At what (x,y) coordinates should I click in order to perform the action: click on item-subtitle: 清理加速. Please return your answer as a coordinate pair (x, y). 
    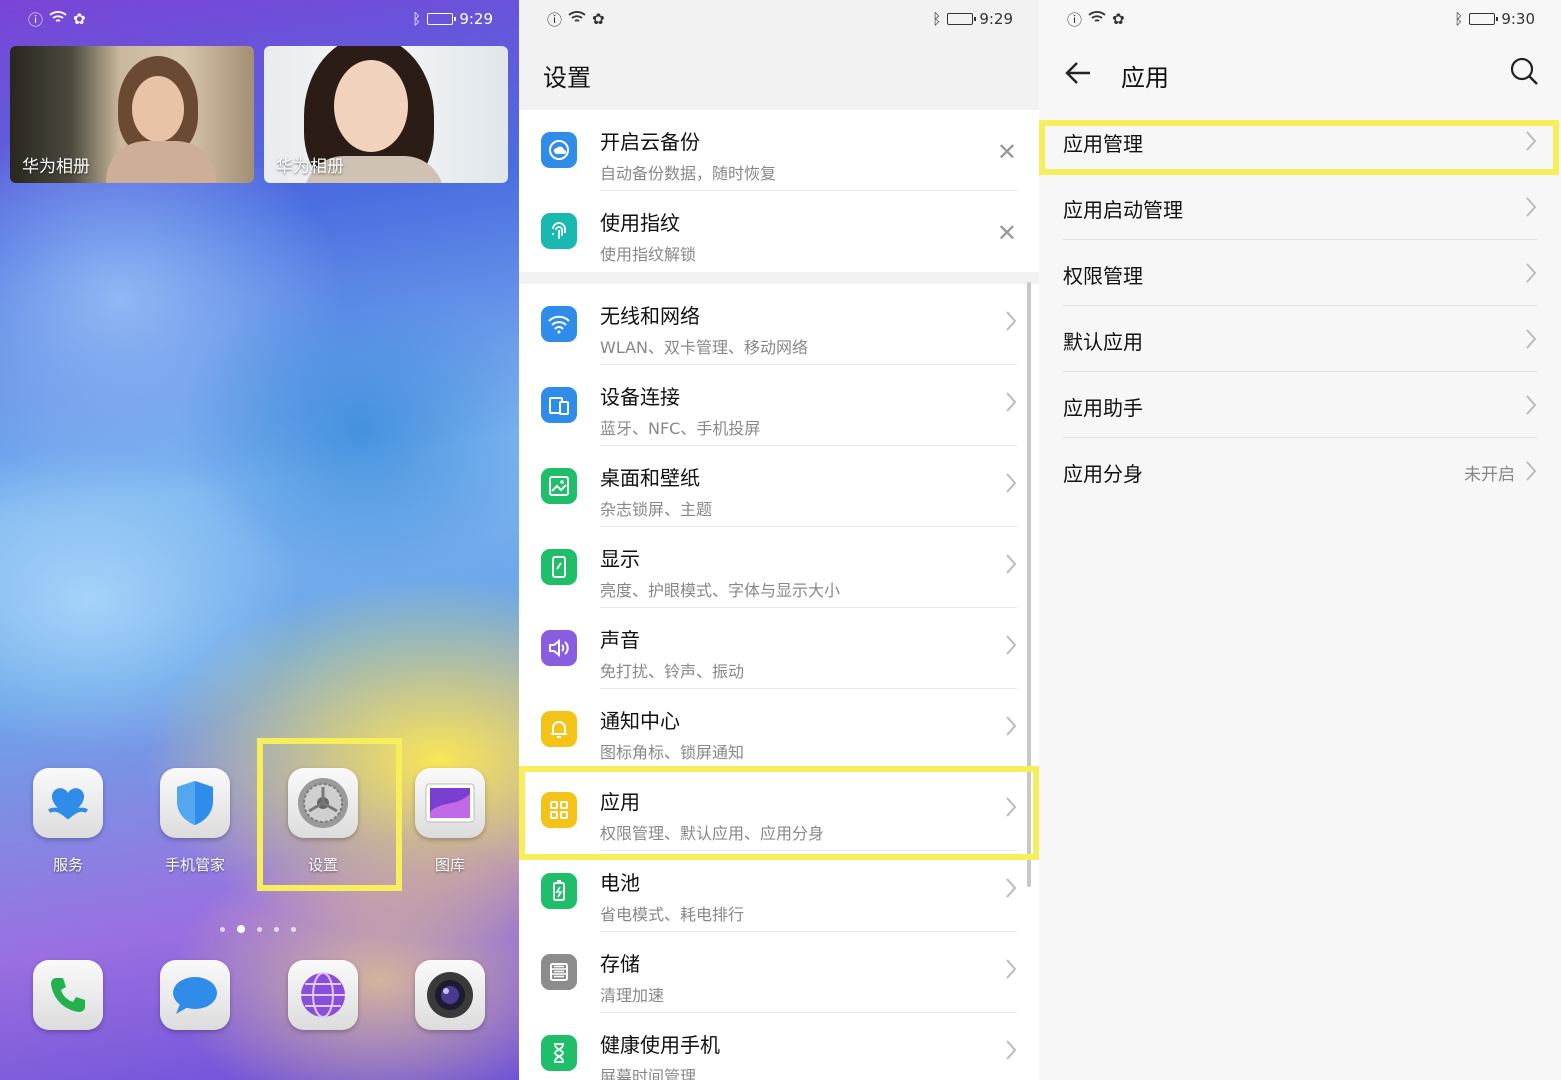
    Looking at the image, I should click on (632, 995).